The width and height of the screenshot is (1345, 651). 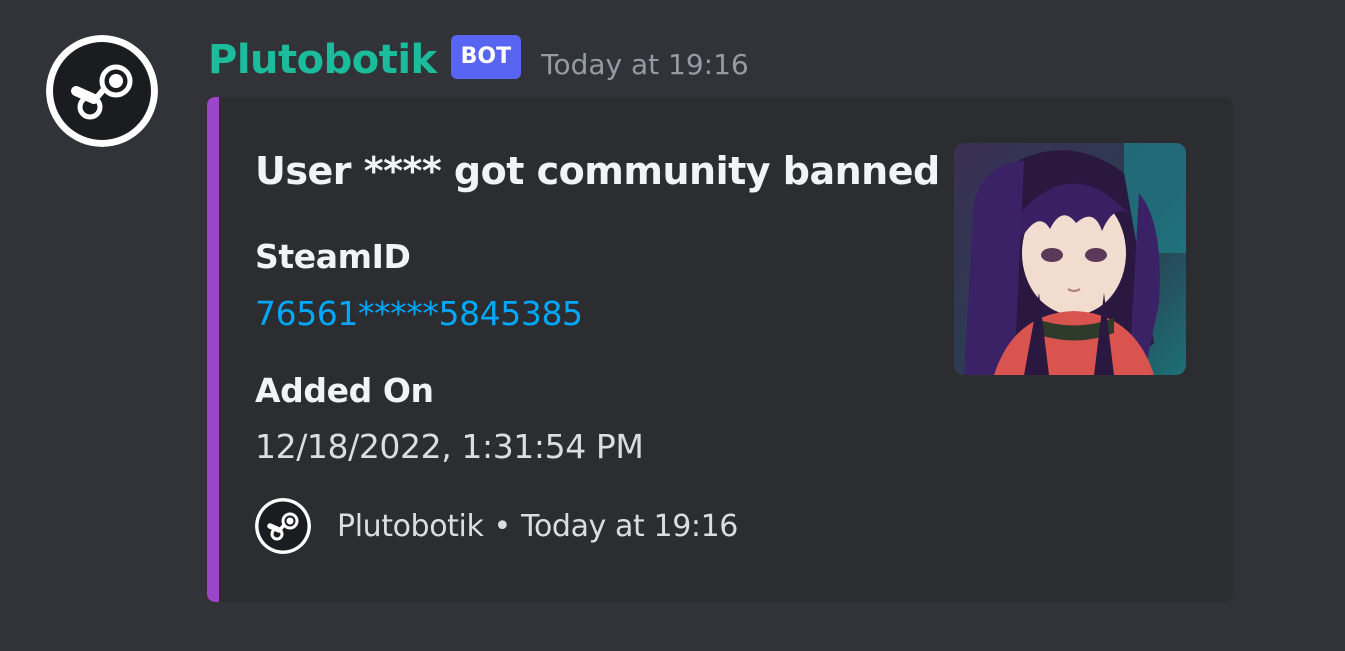 I want to click on footer-timestamp: Today at 19:16, so click(x=629, y=526).